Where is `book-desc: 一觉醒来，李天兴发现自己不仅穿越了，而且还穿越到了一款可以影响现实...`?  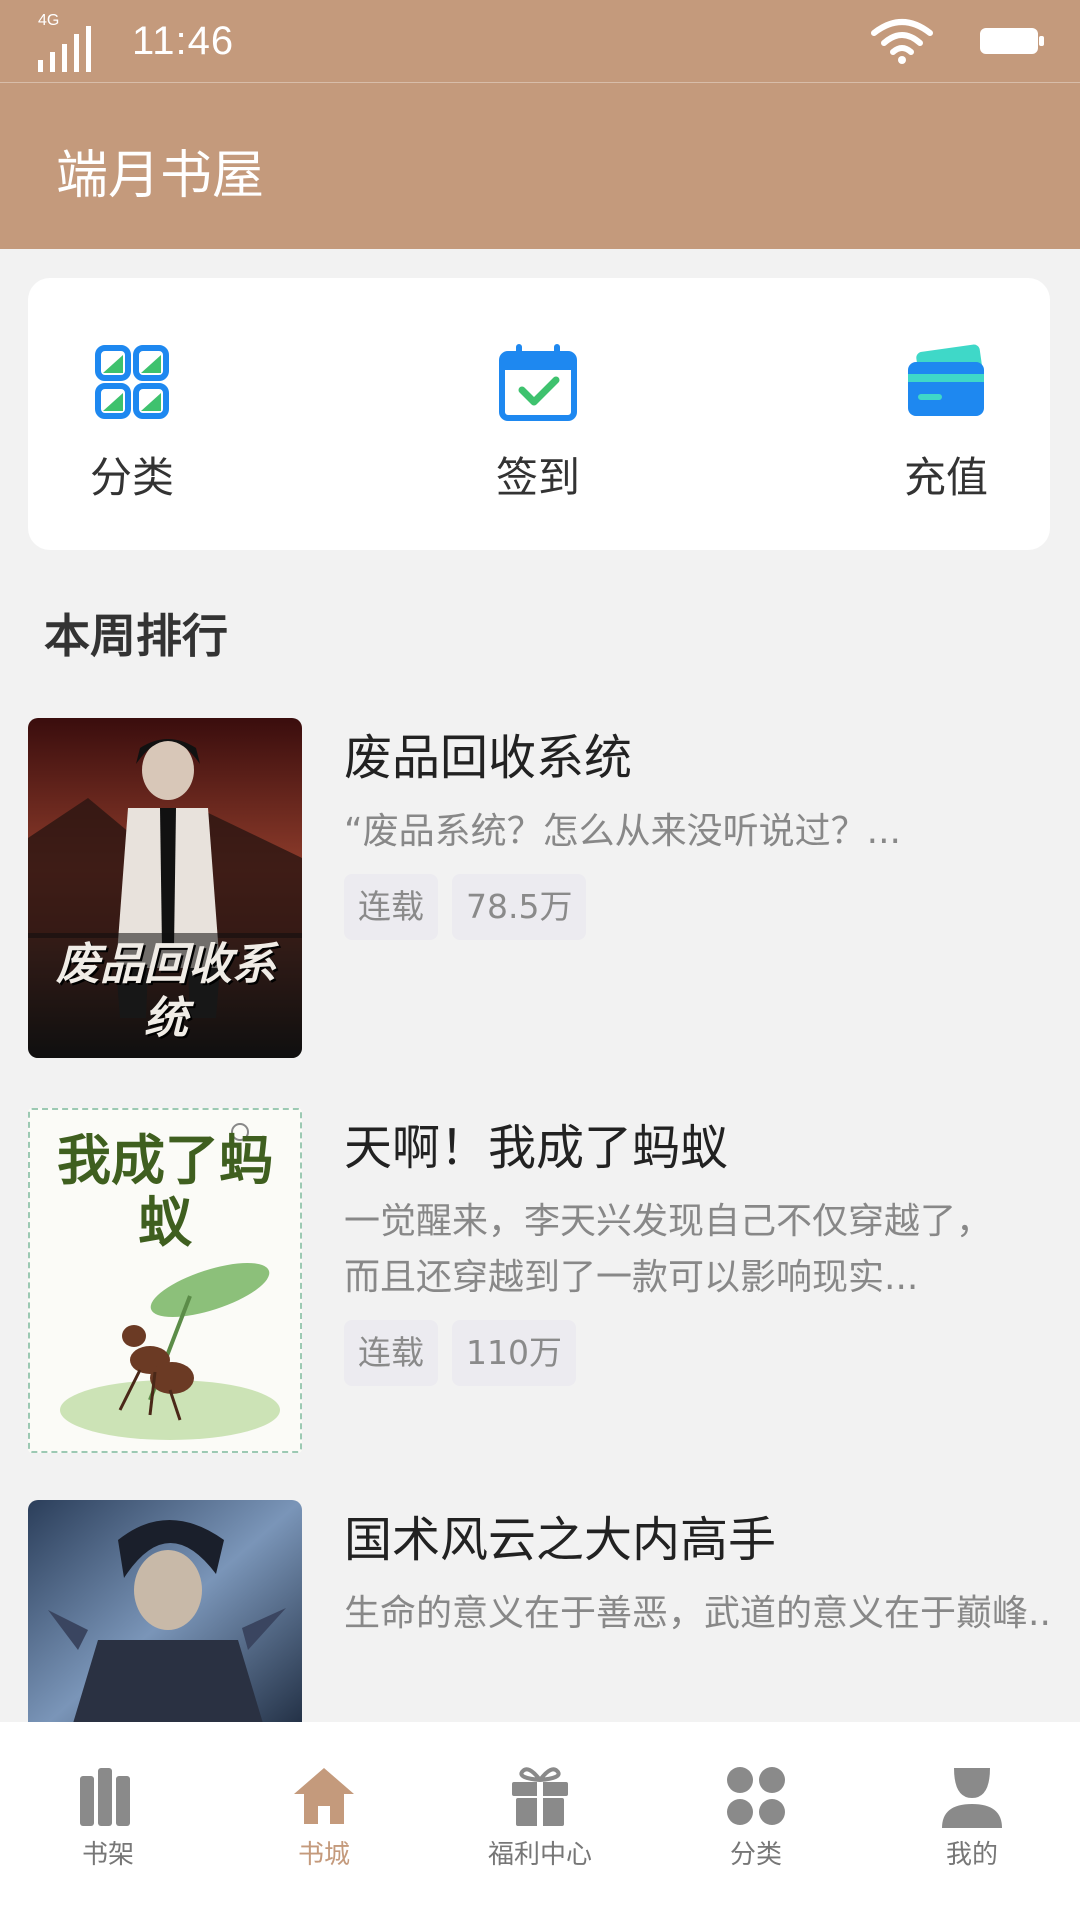 book-desc: 一觉醒来，李天兴发现自己不仅穿越了，而且还穿越到了一款可以影响现实... is located at coordinates (668, 1249).